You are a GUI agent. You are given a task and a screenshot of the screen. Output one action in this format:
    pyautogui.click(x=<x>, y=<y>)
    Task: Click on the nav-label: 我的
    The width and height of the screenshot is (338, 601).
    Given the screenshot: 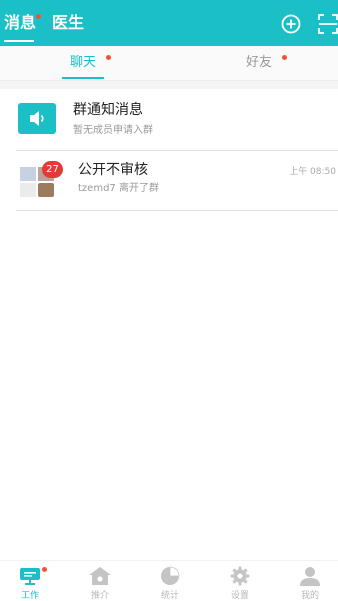 What is the action you would take?
    pyautogui.click(x=309, y=596)
    